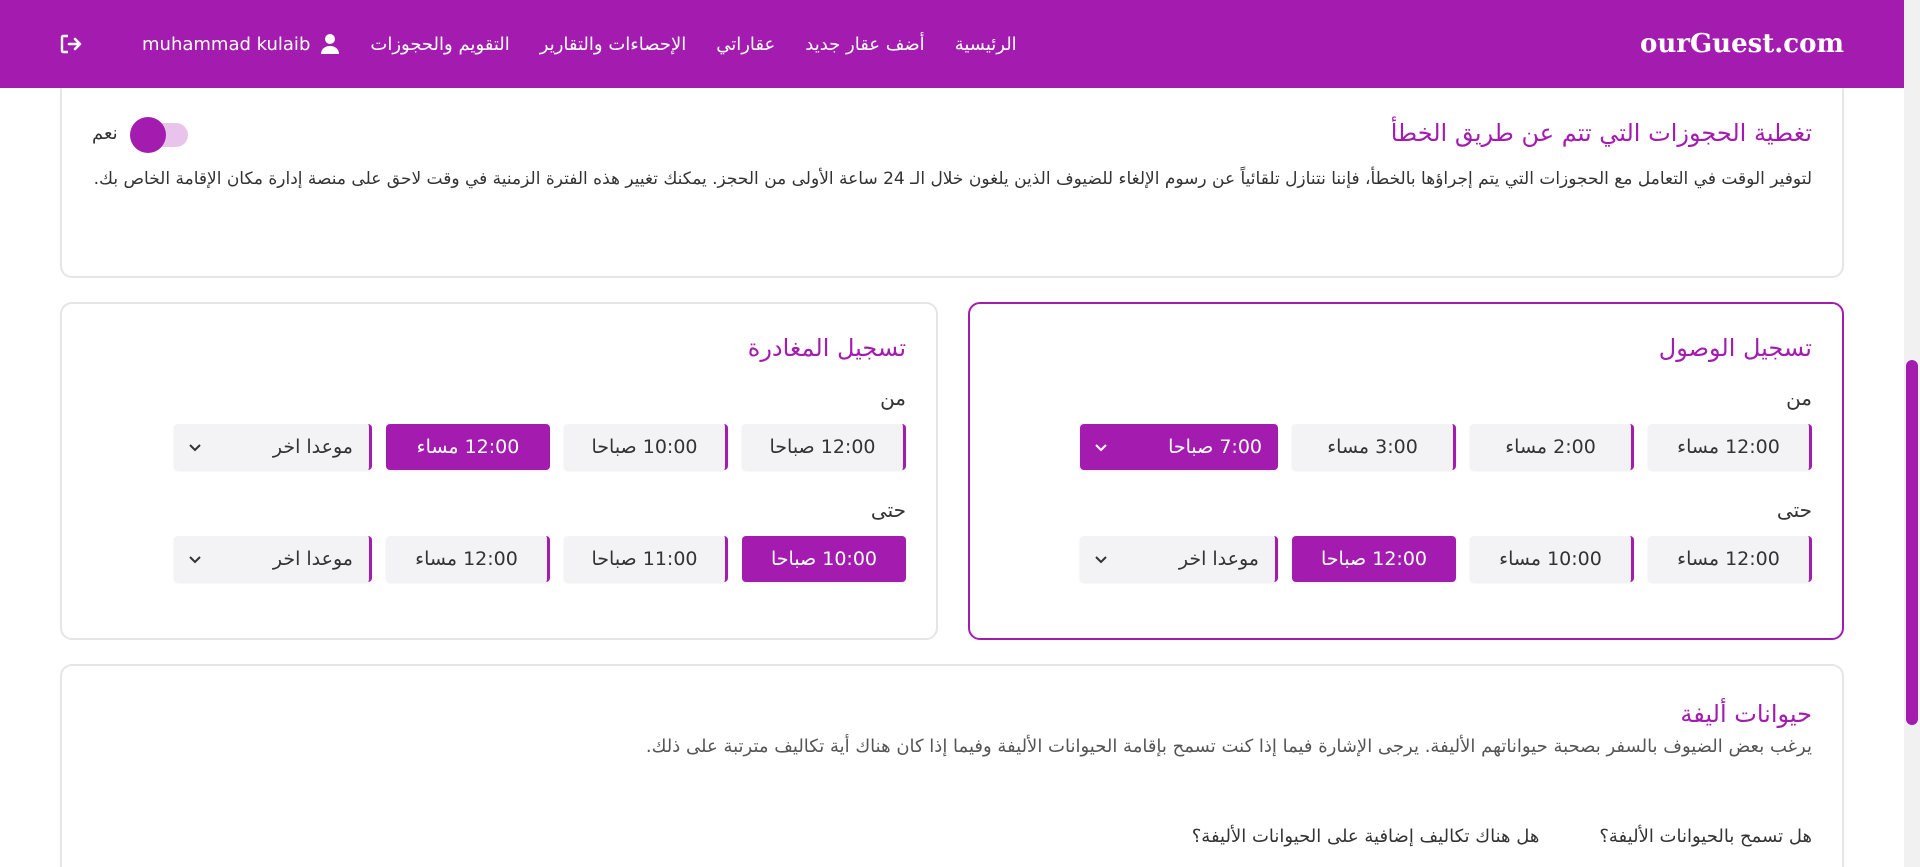  What do you see at coordinates (888, 510) in the screenshot?
I see `checkout-to-label: حتى` at bounding box center [888, 510].